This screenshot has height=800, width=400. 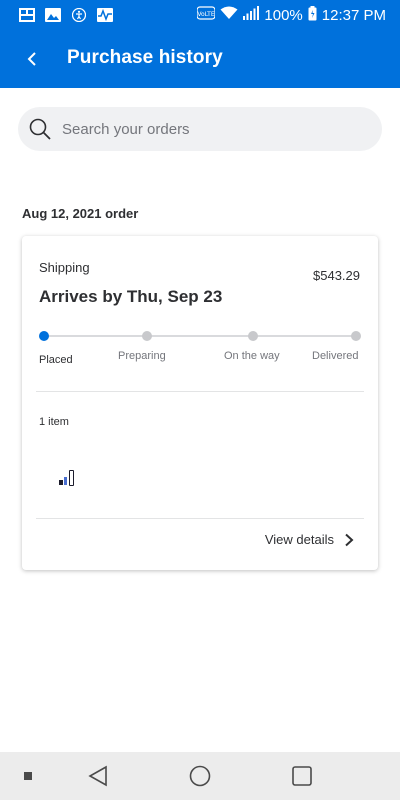 What do you see at coordinates (299, 539) in the screenshot?
I see `view-details-label: View details` at bounding box center [299, 539].